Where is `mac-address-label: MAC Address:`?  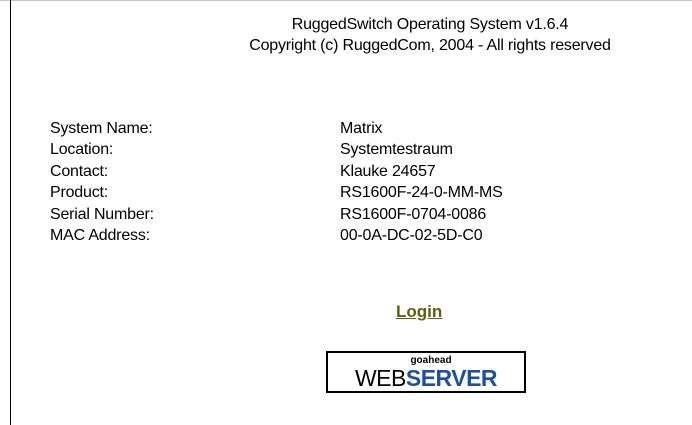 mac-address-label: MAC Address: is located at coordinates (100, 235).